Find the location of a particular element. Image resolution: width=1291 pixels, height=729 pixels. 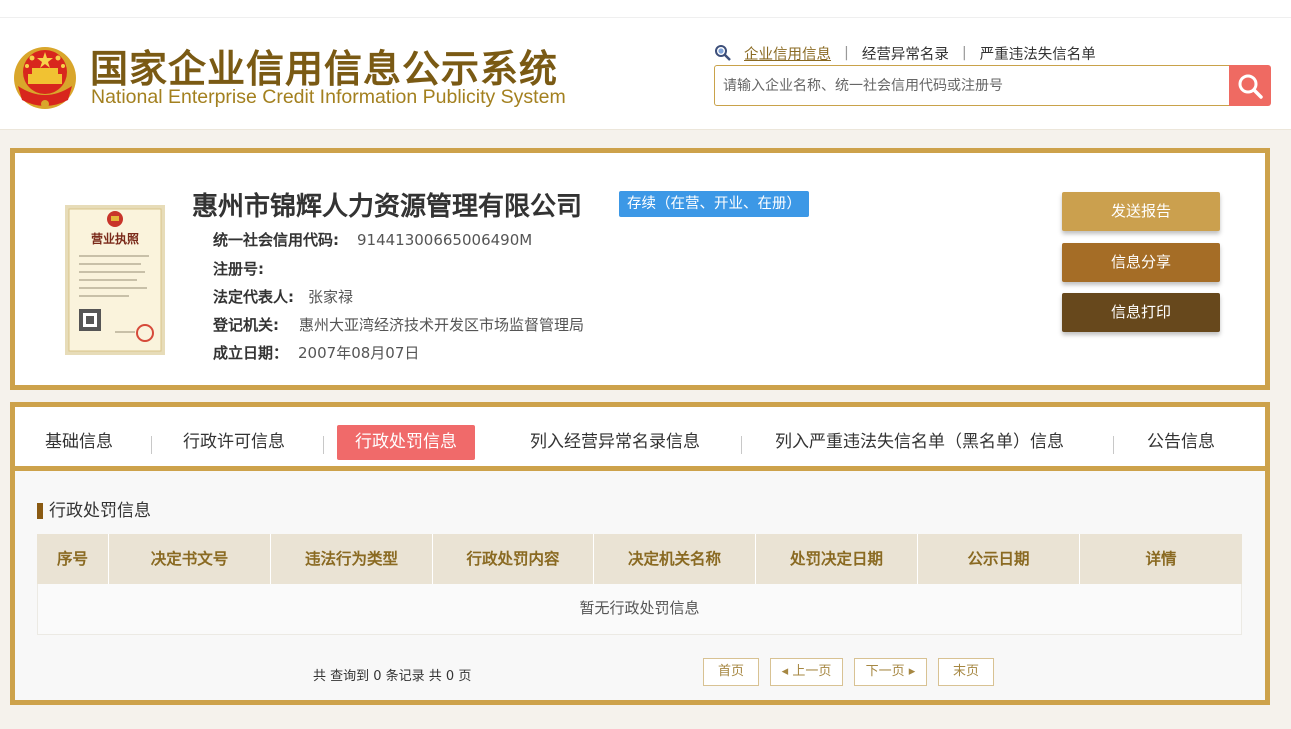

tab-abnormal-list-info: 列入经营异常名录信息 is located at coordinates (615, 442).